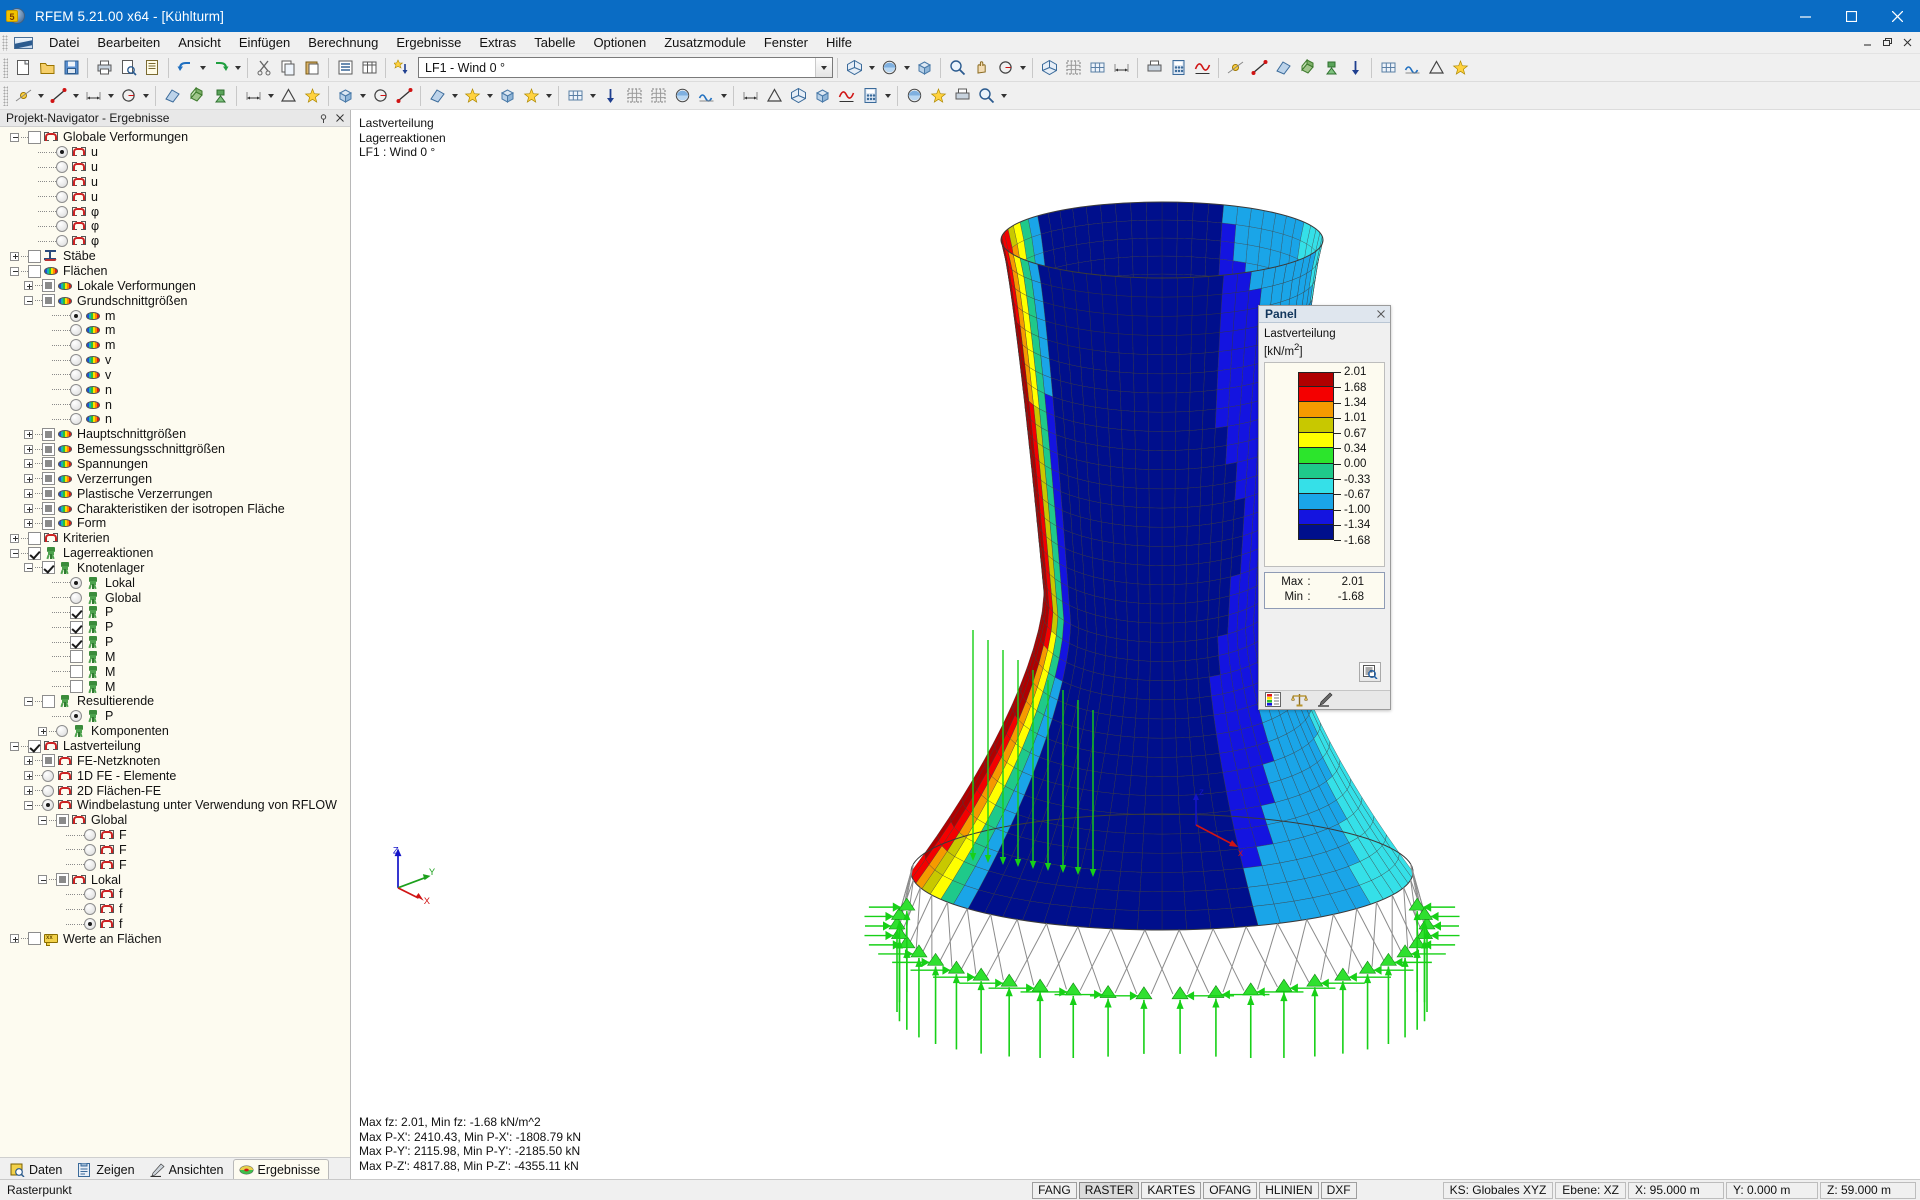 This screenshot has width=1920, height=1200. I want to click on tree-item-1d-fe-elemente: 1D FE - Elemente, so click(175, 775).